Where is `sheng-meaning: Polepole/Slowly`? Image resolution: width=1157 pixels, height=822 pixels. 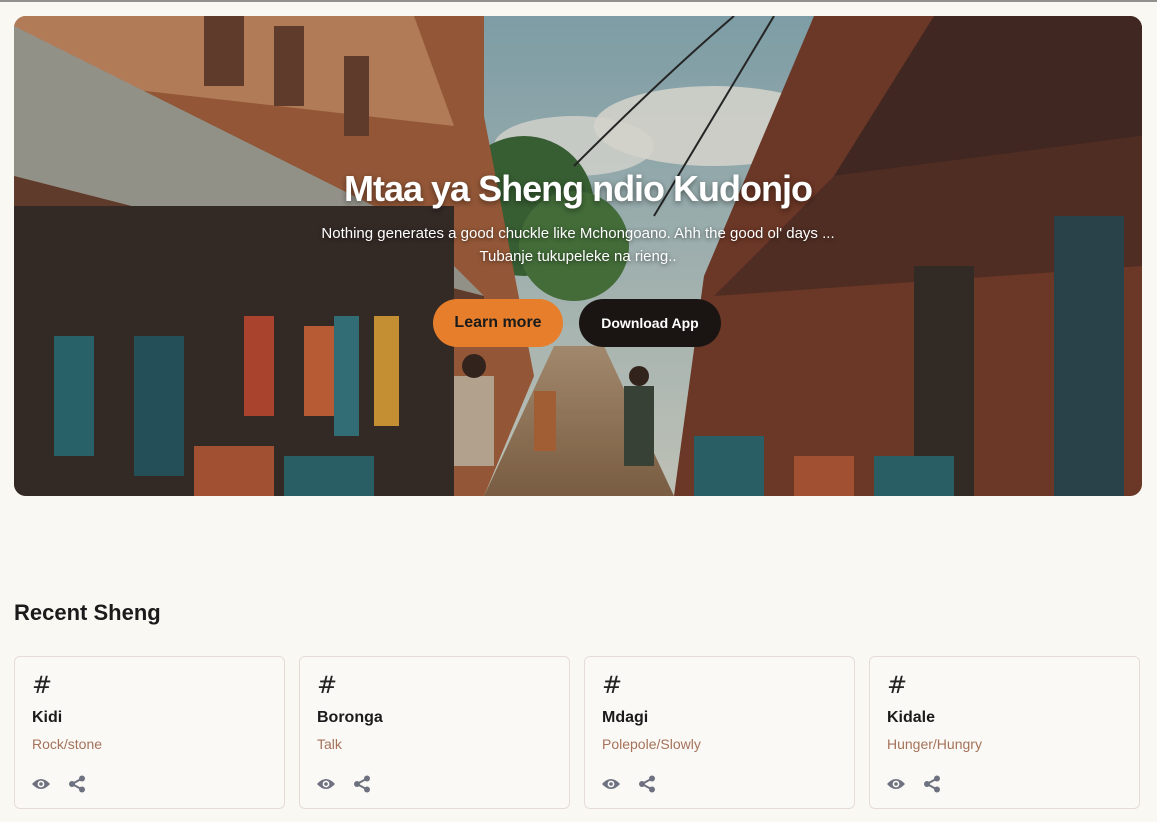
sheng-meaning: Polepole/Slowly is located at coordinates (651, 744).